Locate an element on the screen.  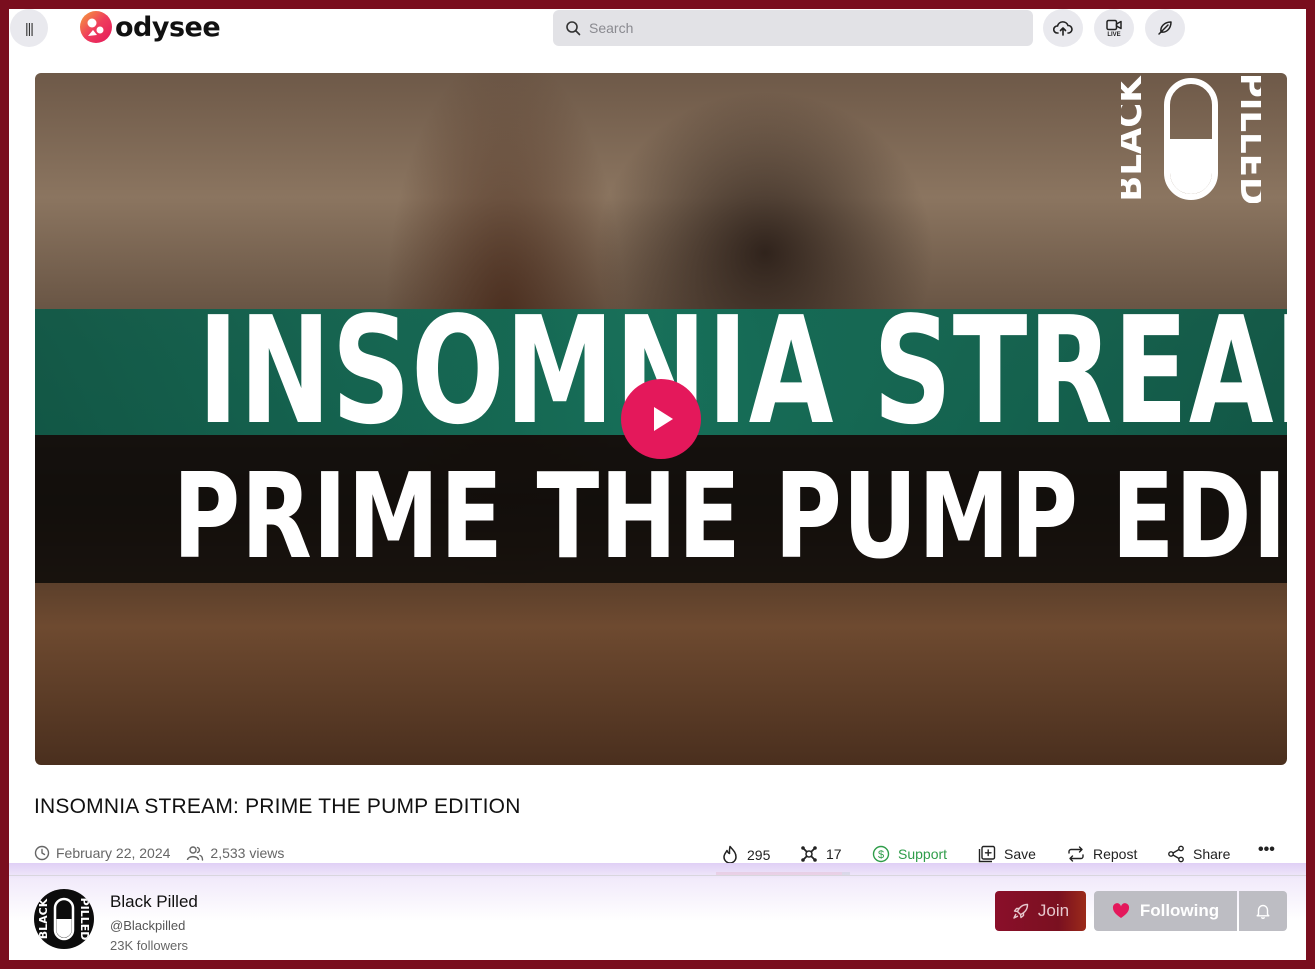
search-icon is located at coordinates (573, 28).